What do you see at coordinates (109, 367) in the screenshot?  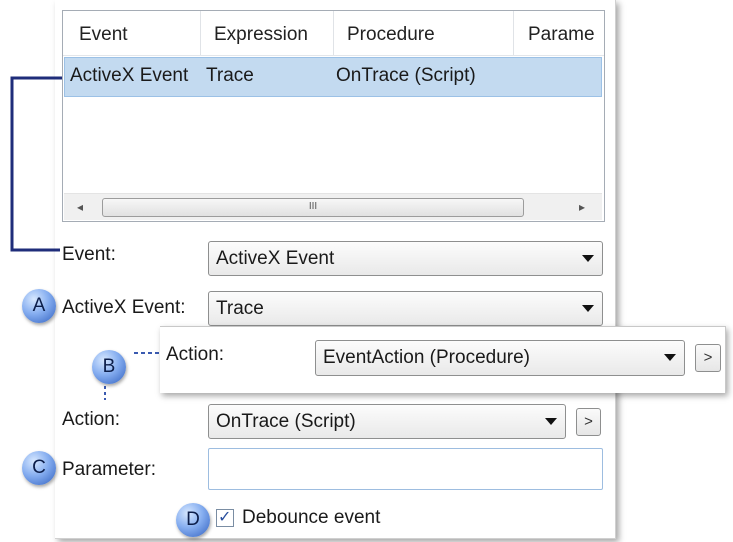 I see `callout-b-badge: B` at bounding box center [109, 367].